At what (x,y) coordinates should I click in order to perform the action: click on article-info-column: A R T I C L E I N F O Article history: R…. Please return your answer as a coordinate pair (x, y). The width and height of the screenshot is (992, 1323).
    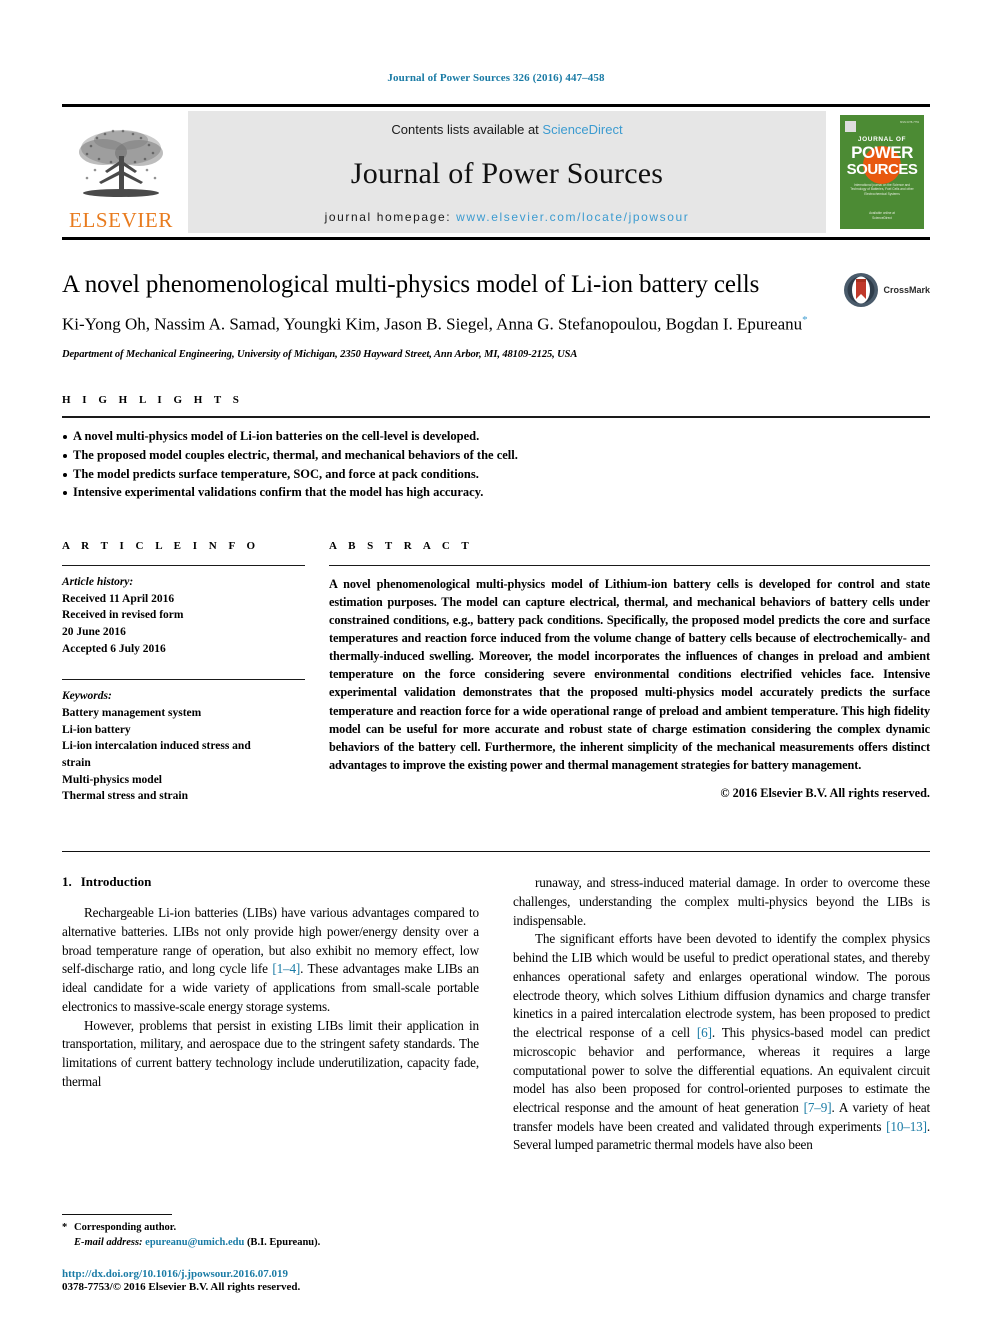
    Looking at the image, I should click on (183, 670).